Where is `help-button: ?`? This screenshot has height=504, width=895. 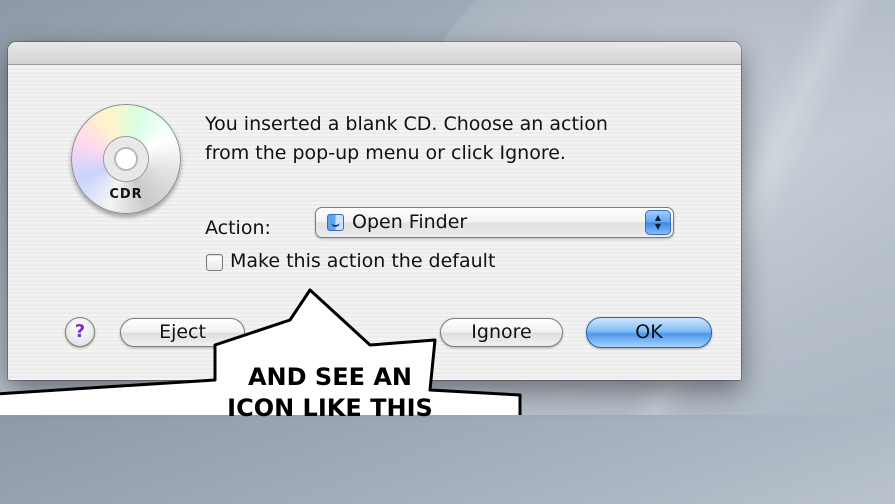
help-button: ? is located at coordinates (80, 332).